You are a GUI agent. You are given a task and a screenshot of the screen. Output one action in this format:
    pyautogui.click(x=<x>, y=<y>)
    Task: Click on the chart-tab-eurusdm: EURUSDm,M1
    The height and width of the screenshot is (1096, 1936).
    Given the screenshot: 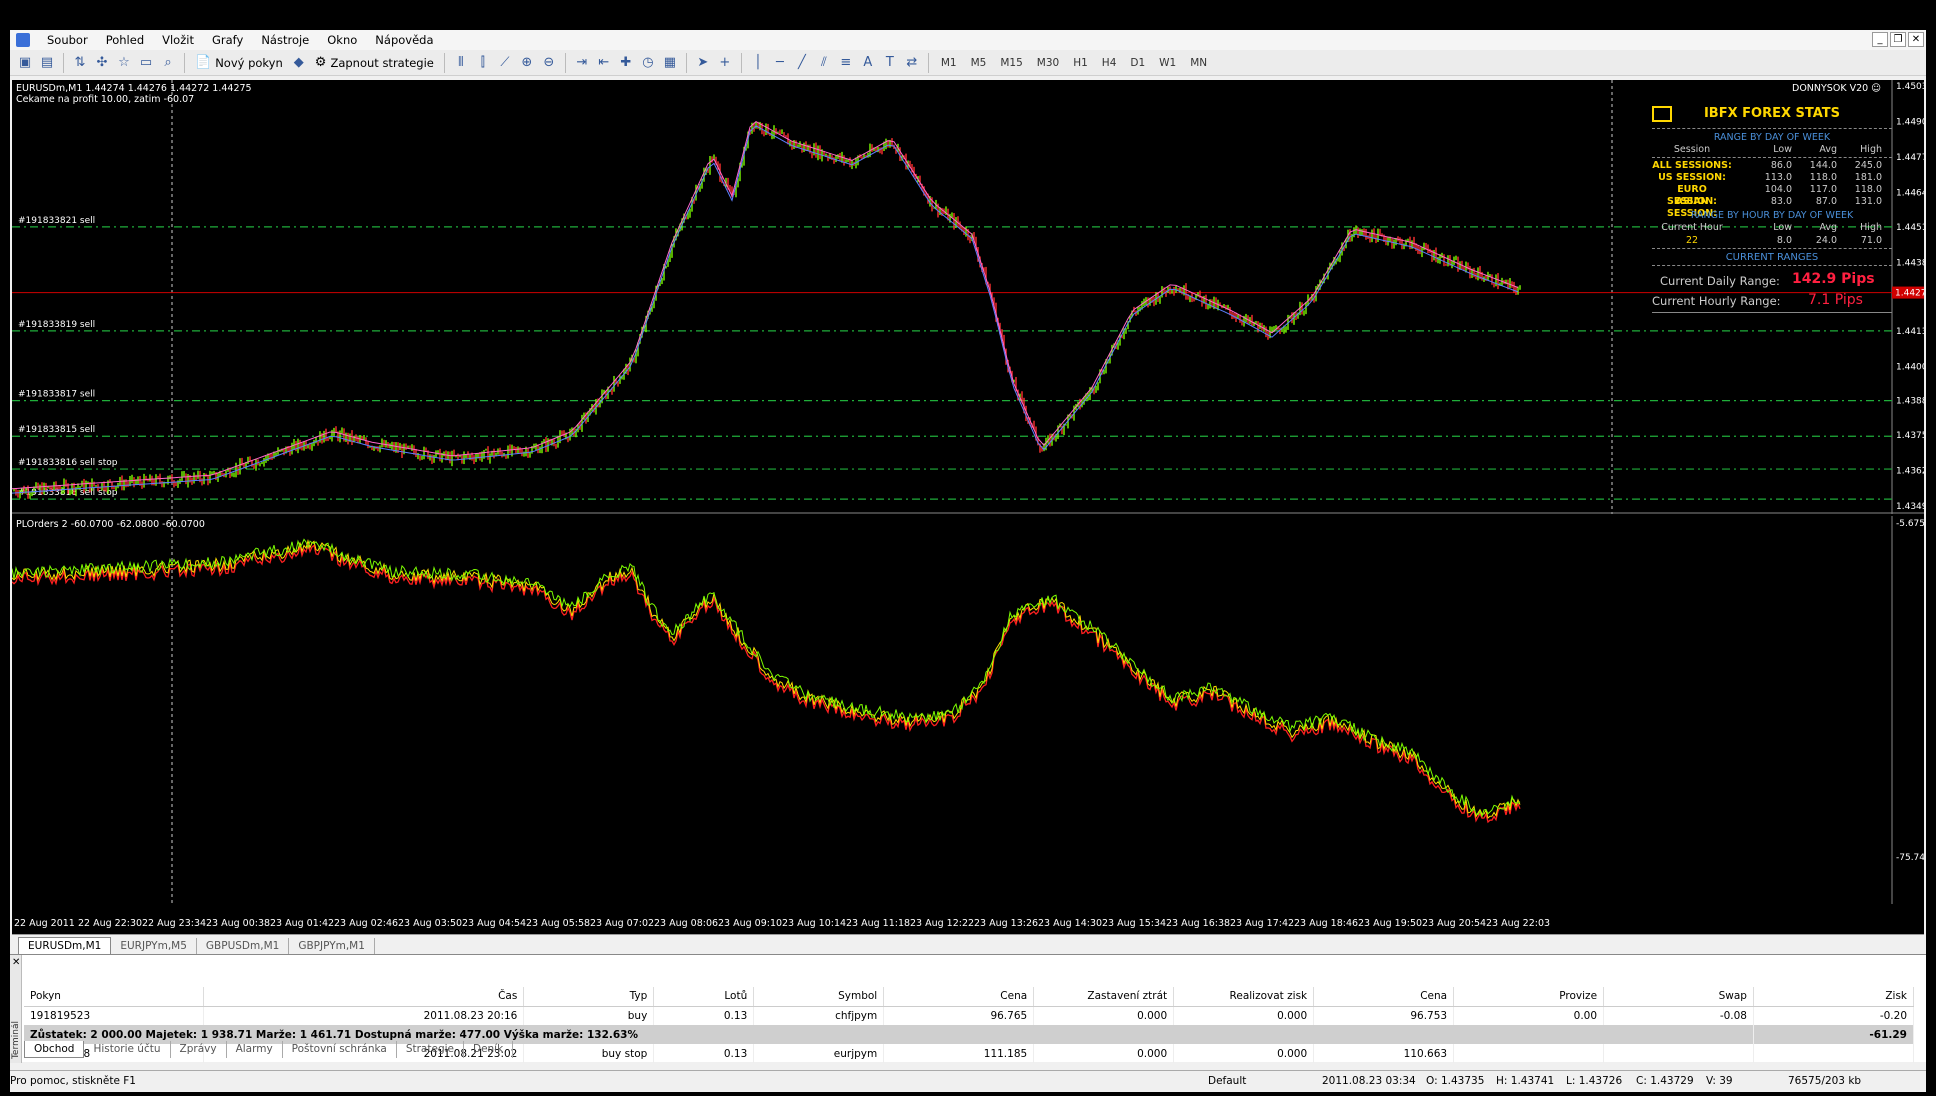 What is the action you would take?
    pyautogui.click(x=65, y=945)
    